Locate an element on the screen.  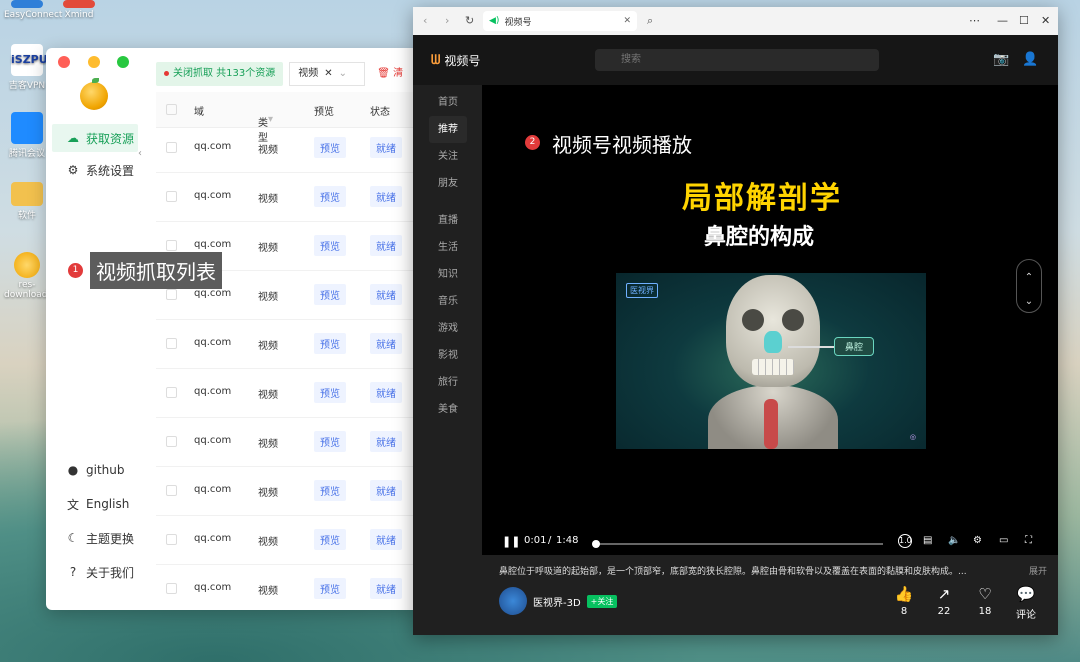
nav-get-resources: ☁ 获取资源 is located at coordinates (95, 138).